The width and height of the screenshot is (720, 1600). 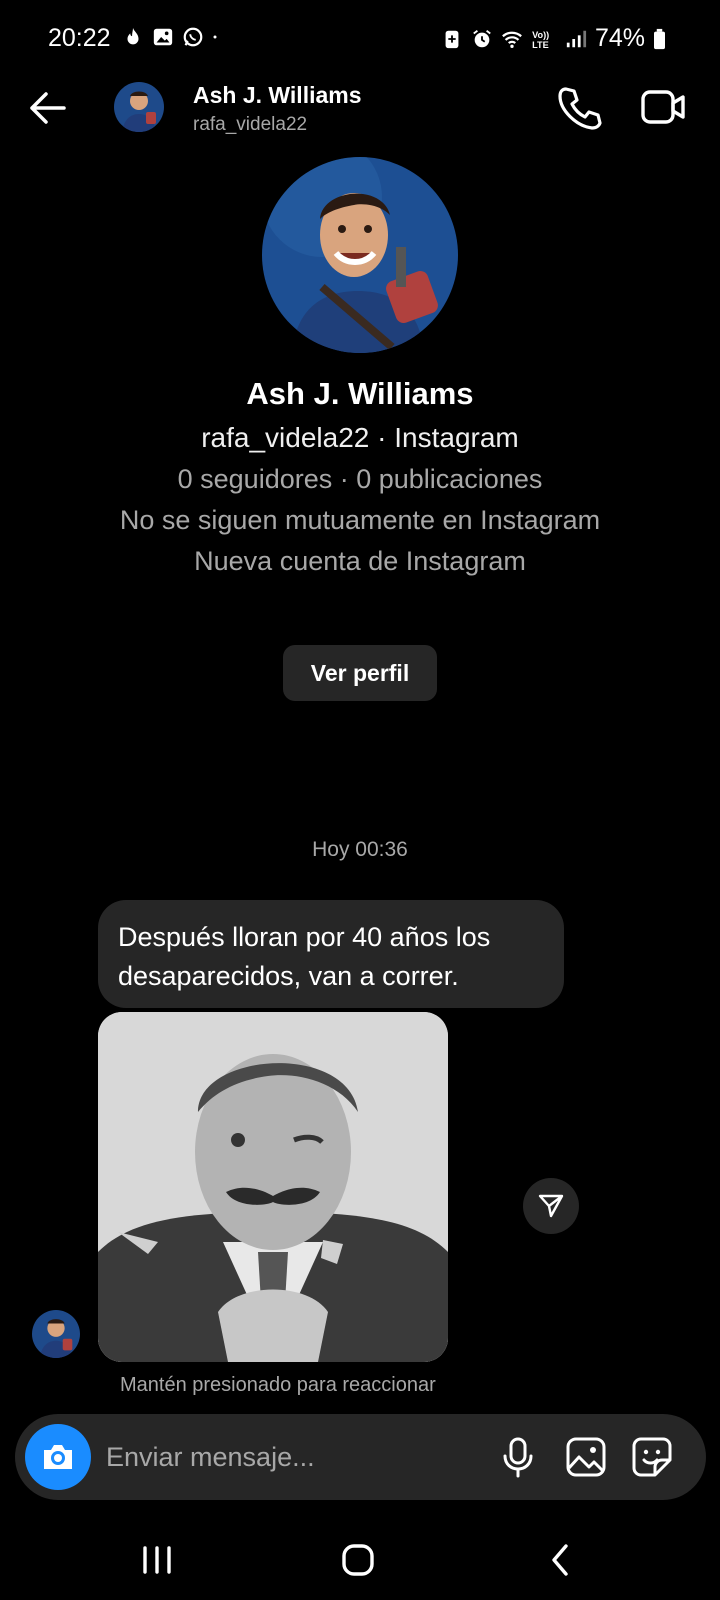 What do you see at coordinates (576, 38) in the screenshot?
I see `signal-icon` at bounding box center [576, 38].